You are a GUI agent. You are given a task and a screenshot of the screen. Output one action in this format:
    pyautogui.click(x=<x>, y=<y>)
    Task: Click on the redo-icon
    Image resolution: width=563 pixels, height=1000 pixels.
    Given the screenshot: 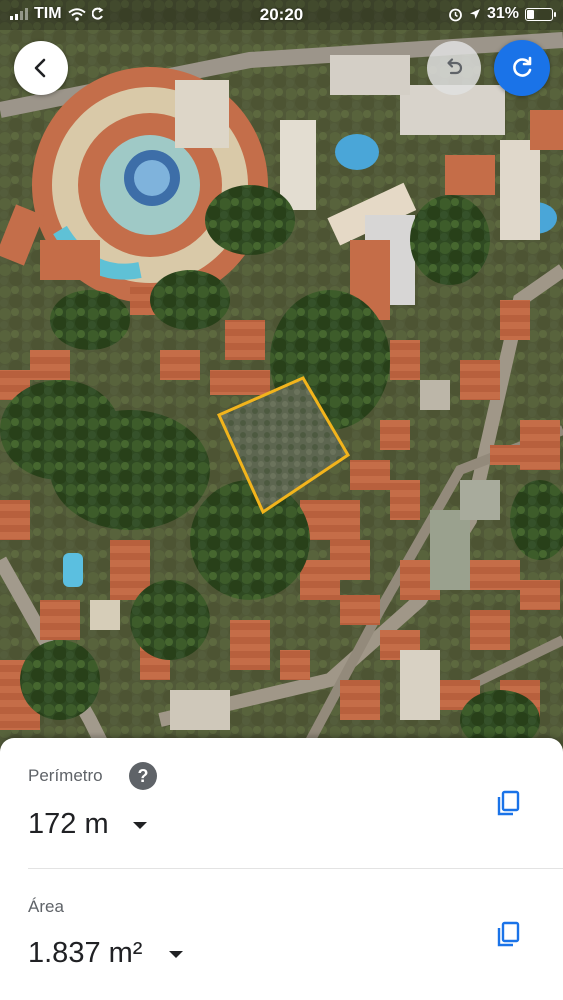 What is the action you would take?
    pyautogui.click(x=522, y=66)
    